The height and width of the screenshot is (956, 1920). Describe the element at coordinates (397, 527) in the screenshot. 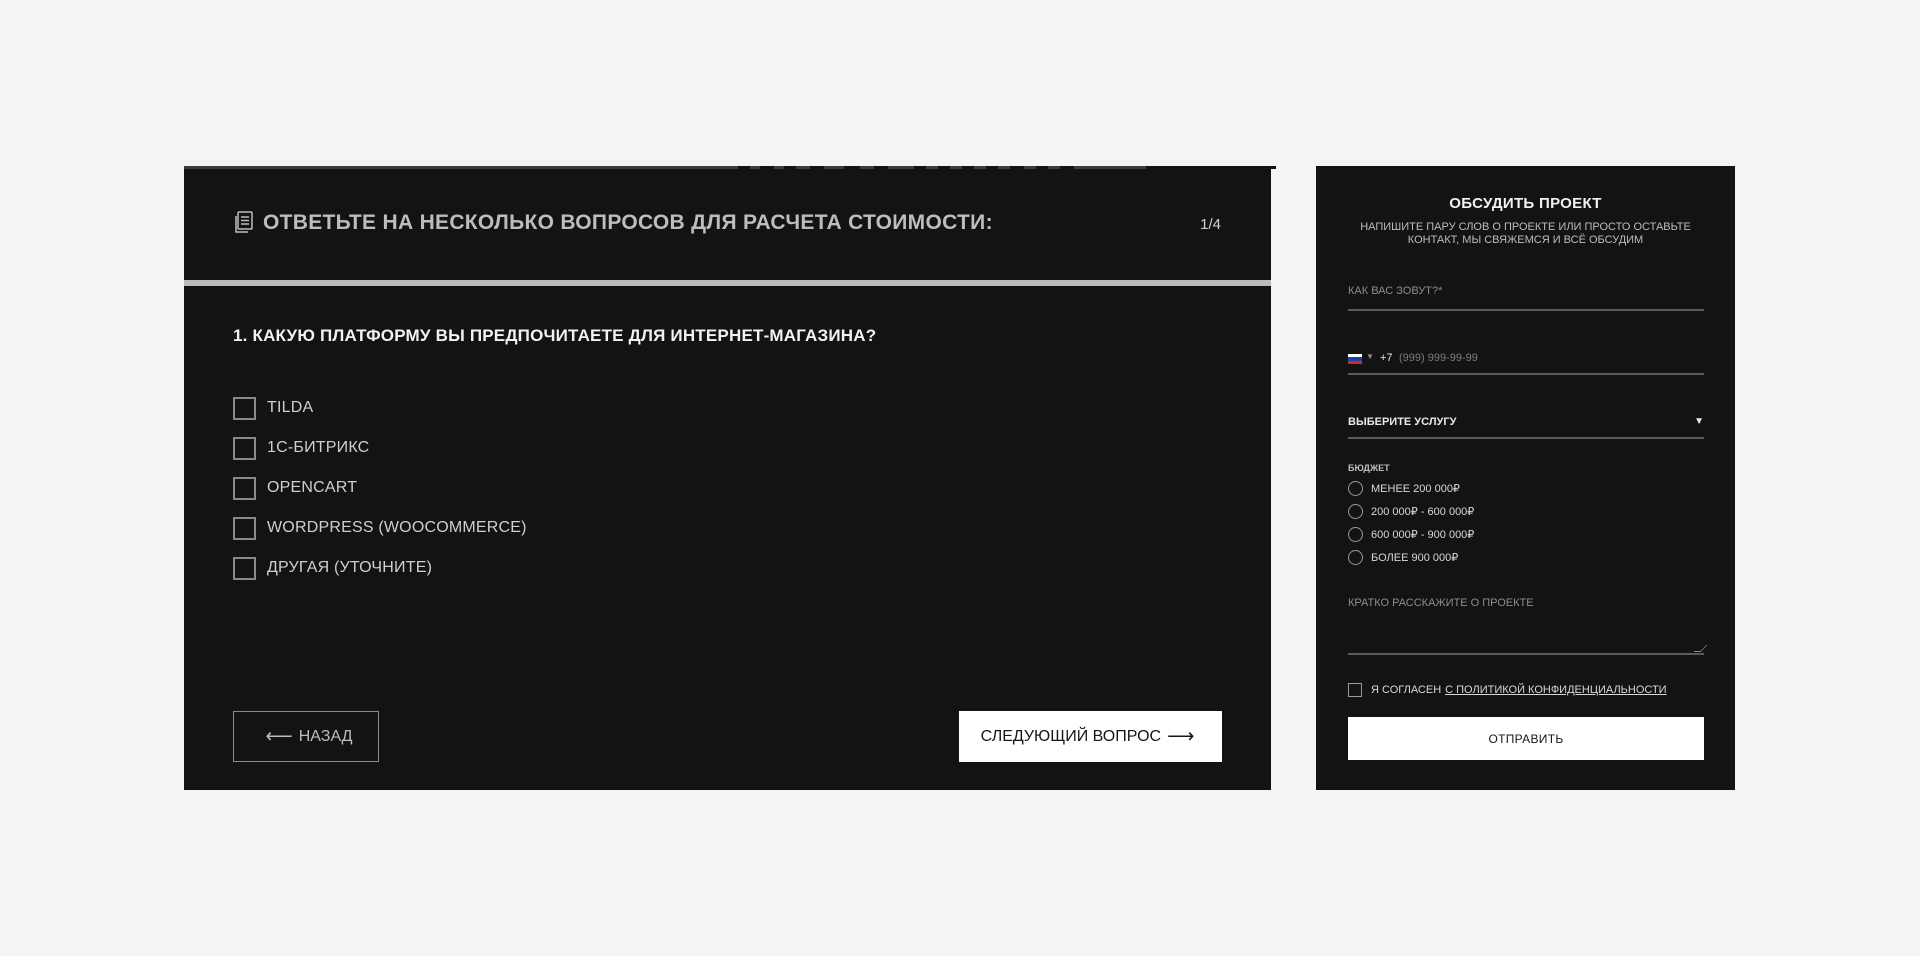

I see `option-label: WORDPRESS (WOOCOMMERCE)` at that location.